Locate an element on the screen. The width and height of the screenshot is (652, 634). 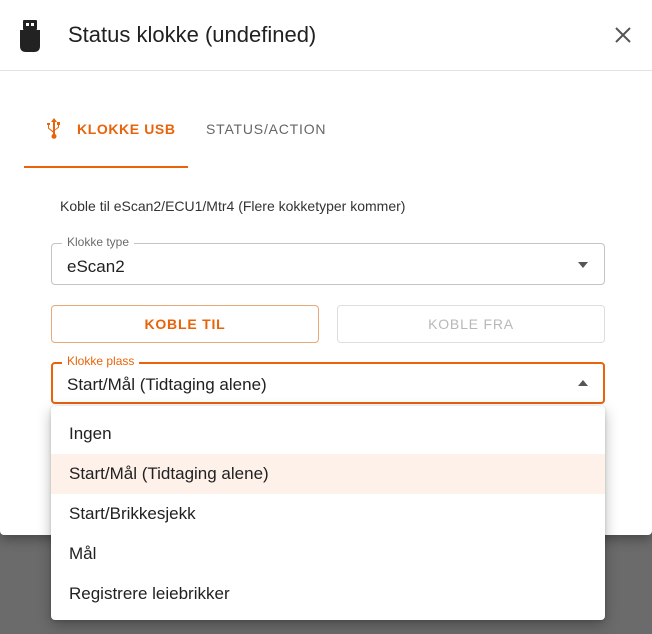
connect-button: KOBLE TIL is located at coordinates (185, 324).